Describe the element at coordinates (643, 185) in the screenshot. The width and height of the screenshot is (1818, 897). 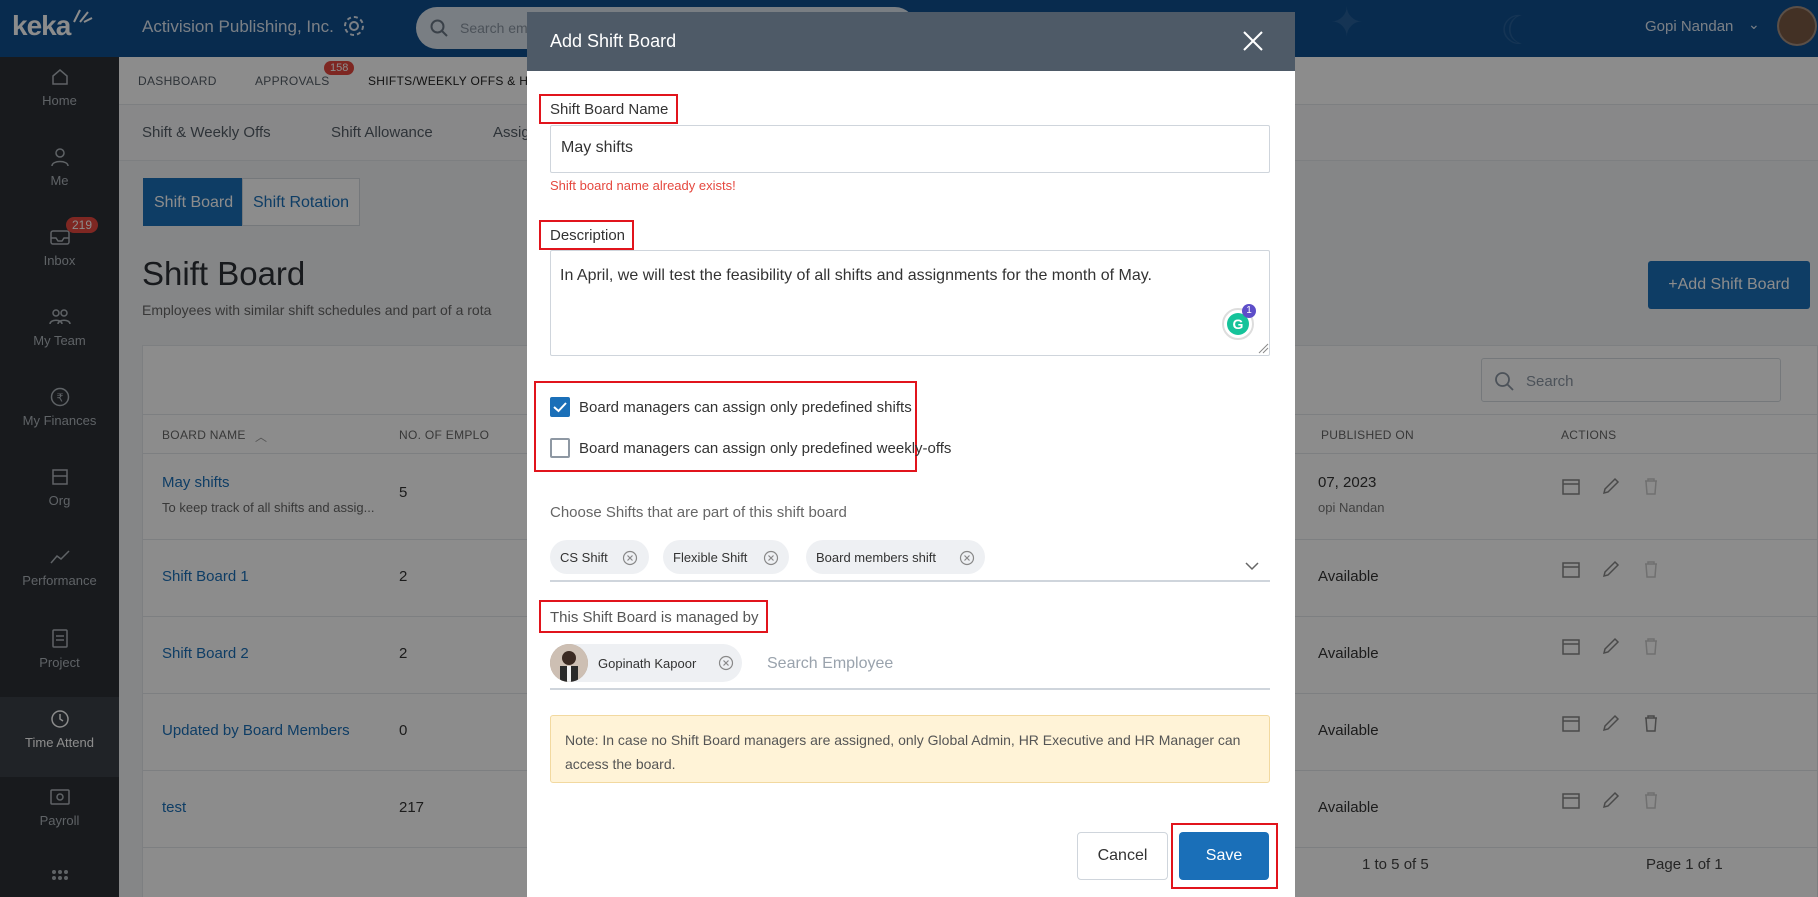
I see `name-error-message: Shift board name already exists!` at that location.